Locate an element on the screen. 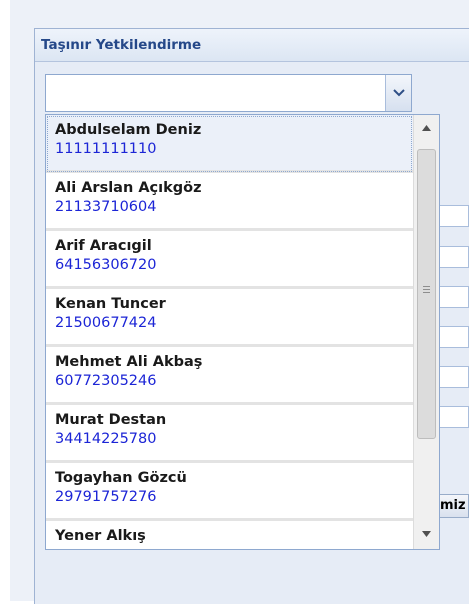 This screenshot has width=469, height=604. list-item-name: Mehmet Ali Akbaş is located at coordinates (129, 362).